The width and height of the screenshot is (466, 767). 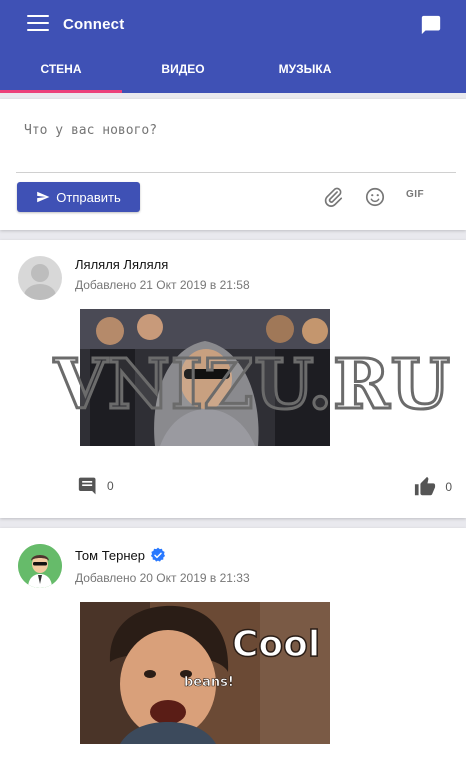 What do you see at coordinates (61, 69) in the screenshot?
I see `tab-wall-label: СТЕНА` at bounding box center [61, 69].